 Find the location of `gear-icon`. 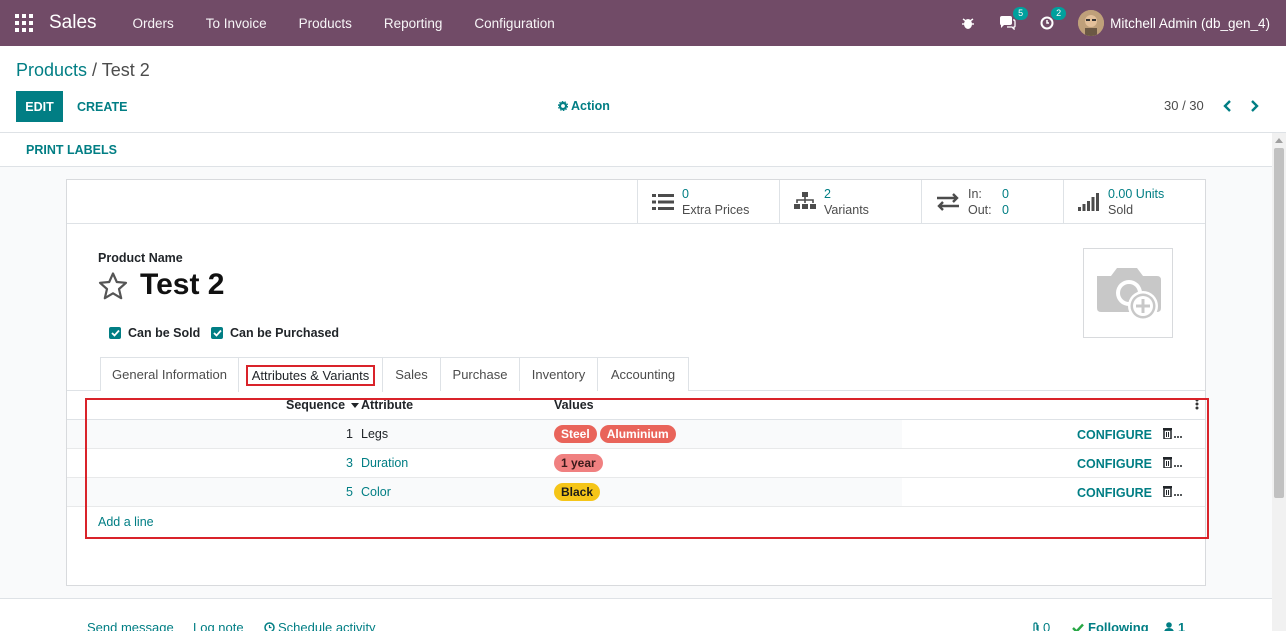

gear-icon is located at coordinates (563, 106).